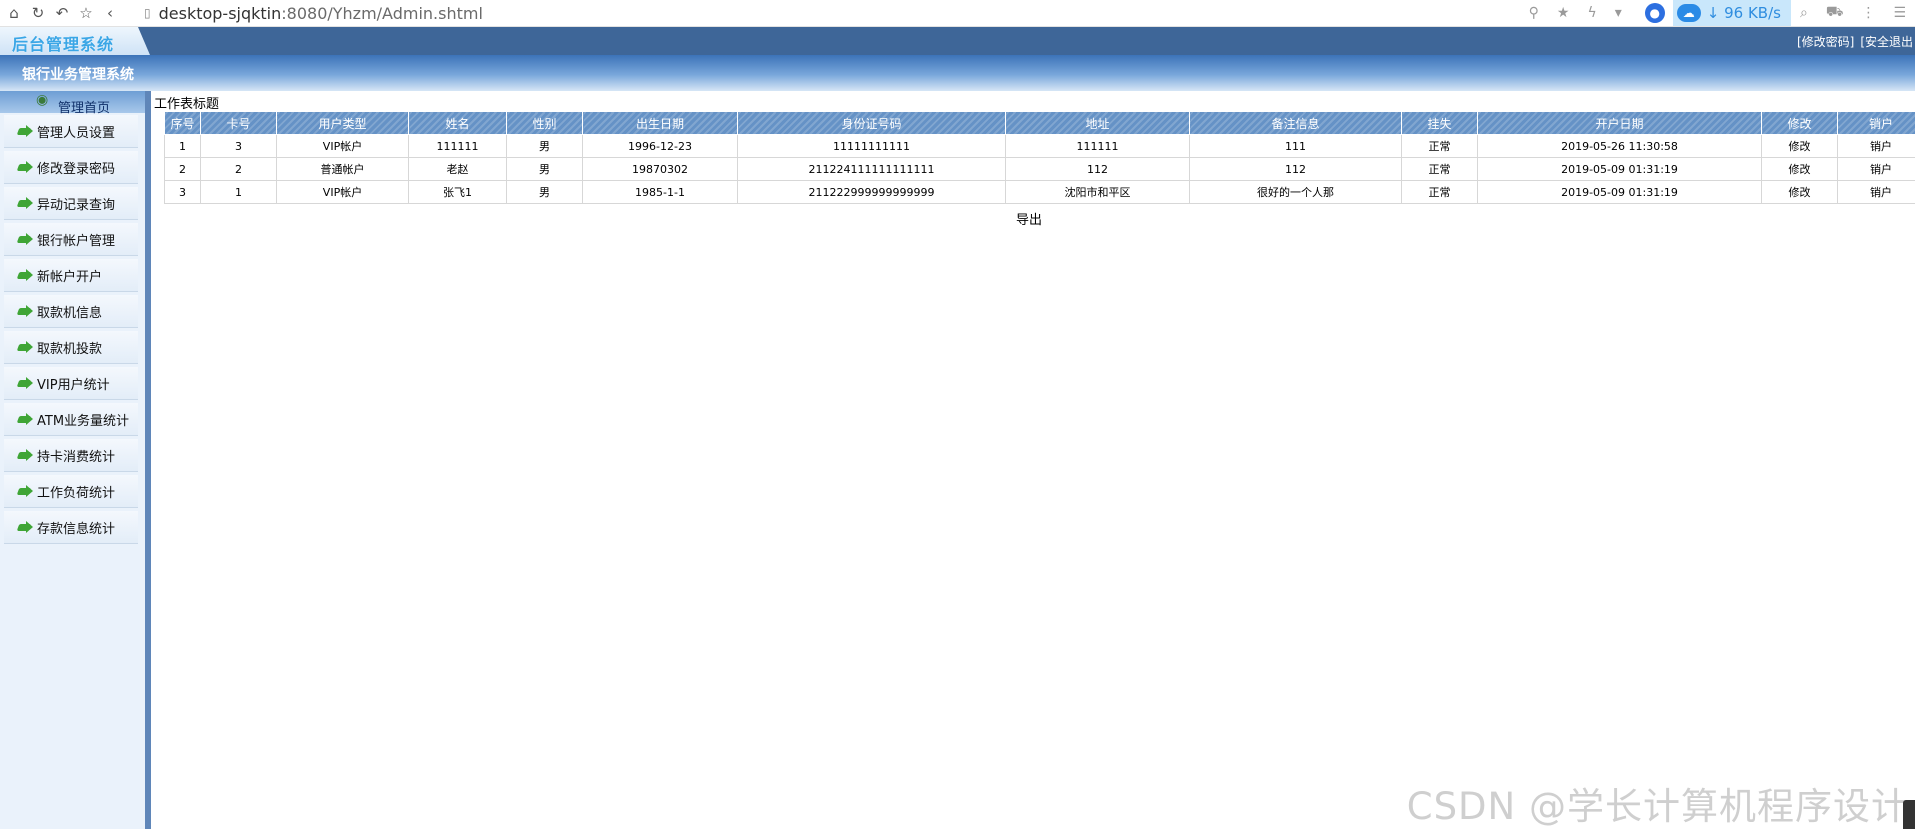  I want to click on cell-card-no: 1, so click(239, 192).